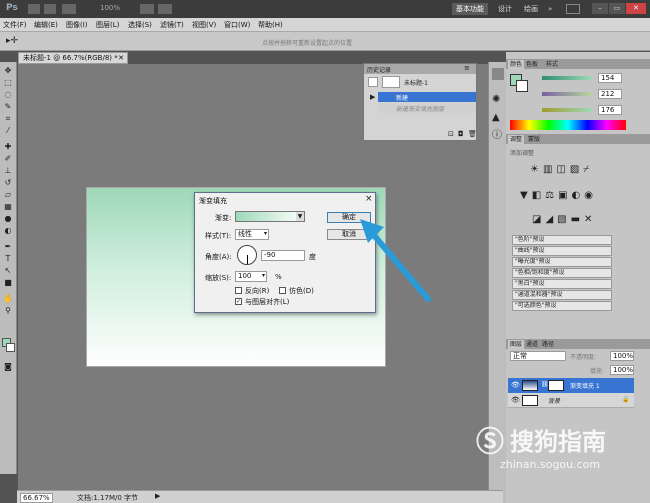 The image size is (650, 503). What do you see at coordinates (34, 9) in the screenshot?
I see `bridge-icon` at bounding box center [34, 9].